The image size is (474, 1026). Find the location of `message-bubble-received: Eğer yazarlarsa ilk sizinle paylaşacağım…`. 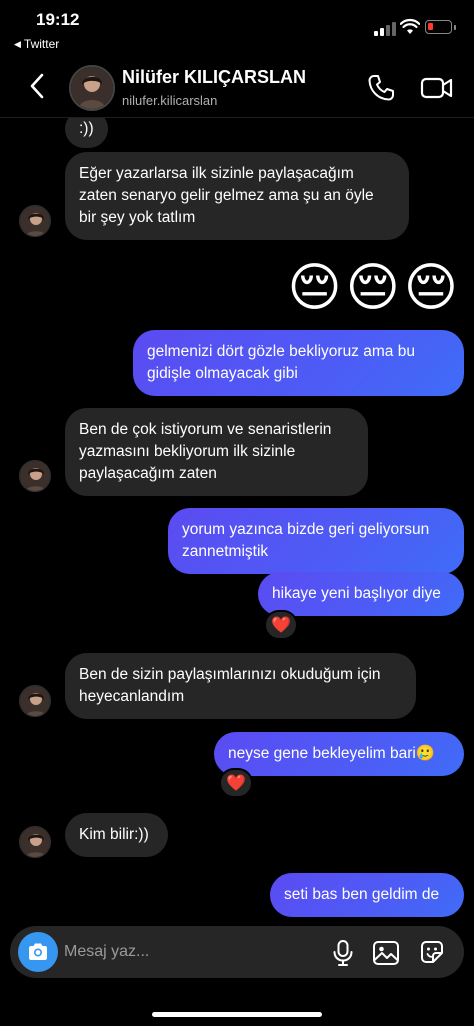

message-bubble-received: Eğer yazarlarsa ilk sizinle paylaşacağım… is located at coordinates (237, 196).